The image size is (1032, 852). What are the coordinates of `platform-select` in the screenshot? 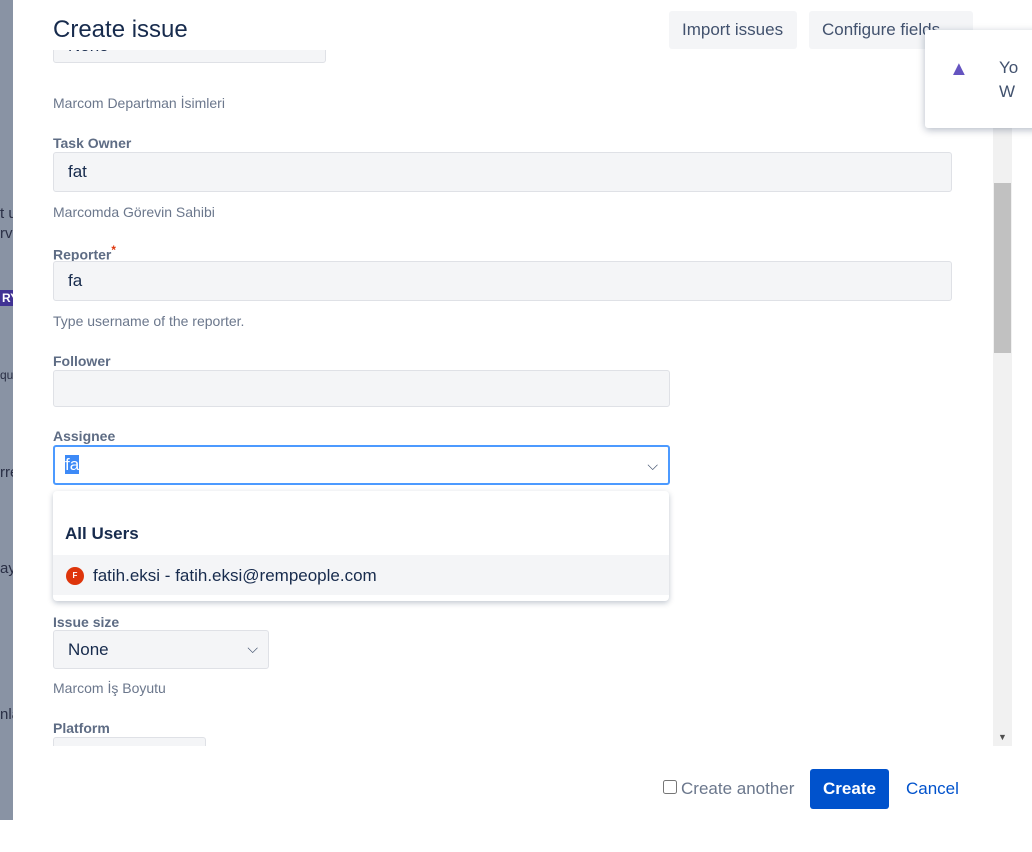 It's located at (129, 741).